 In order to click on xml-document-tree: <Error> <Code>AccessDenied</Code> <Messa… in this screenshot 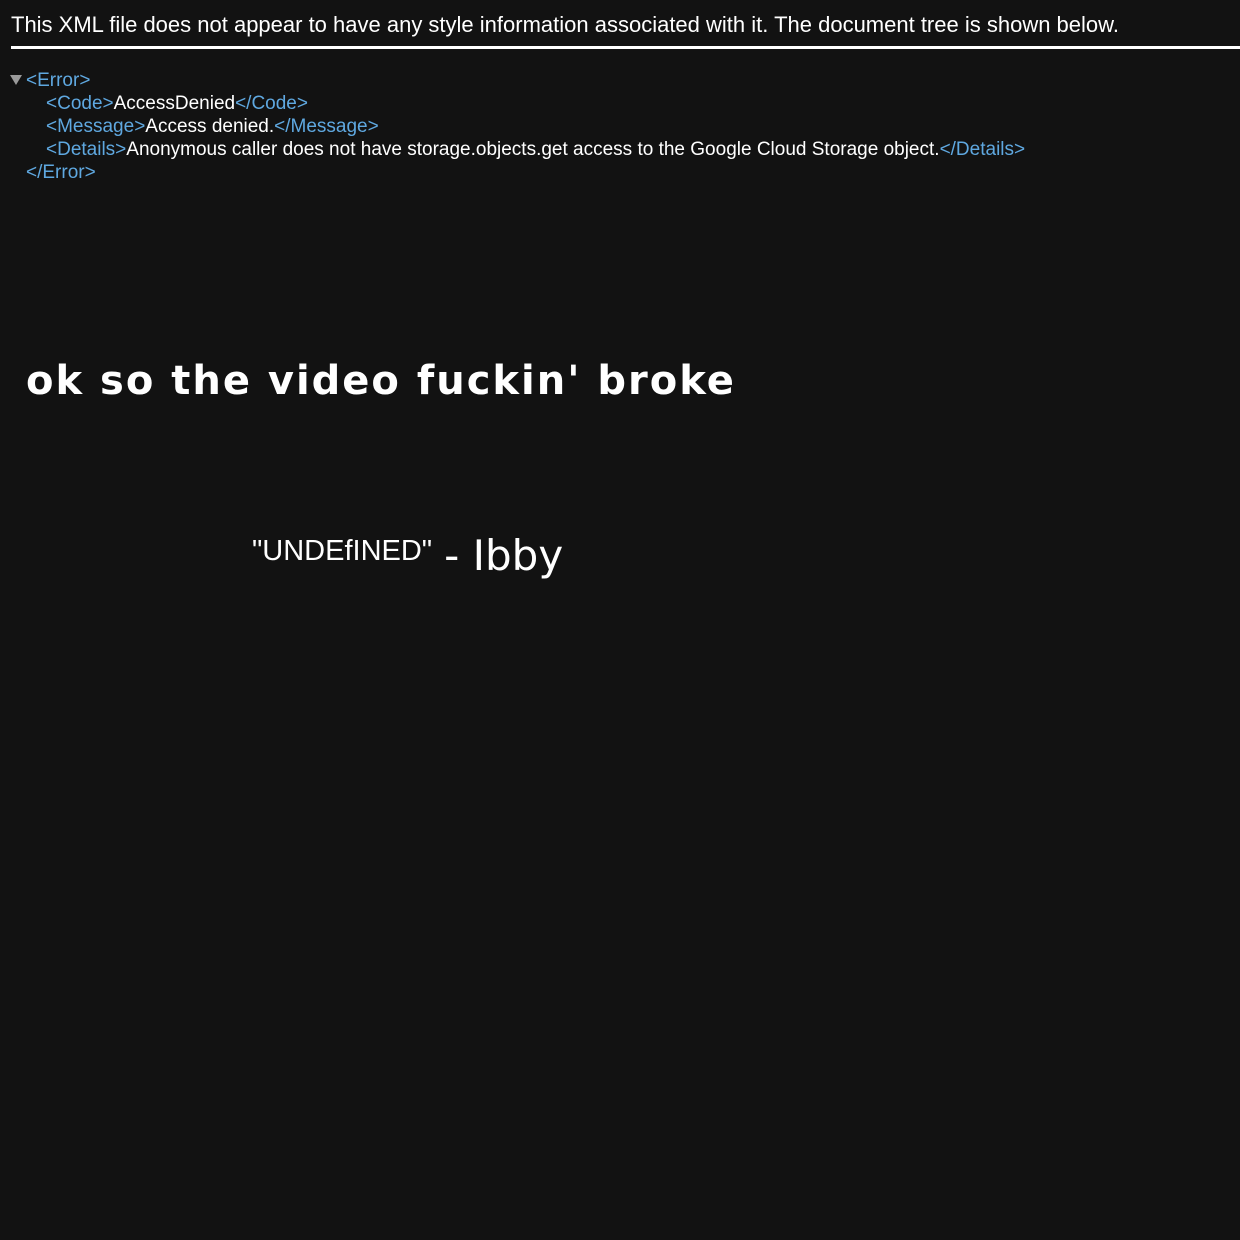, I will do `click(517, 126)`.